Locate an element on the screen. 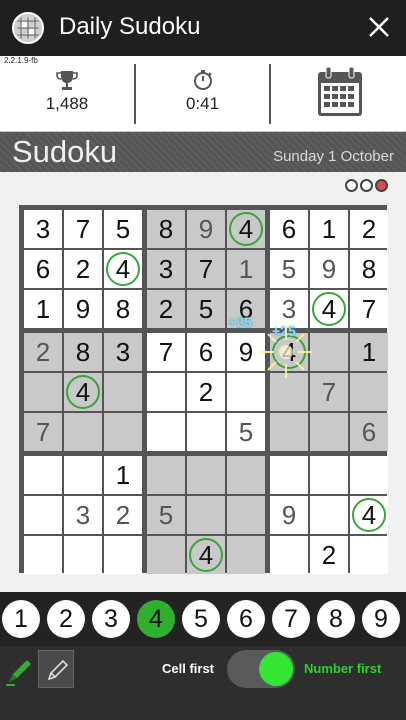  cell-digit: 2 is located at coordinates (83, 268).